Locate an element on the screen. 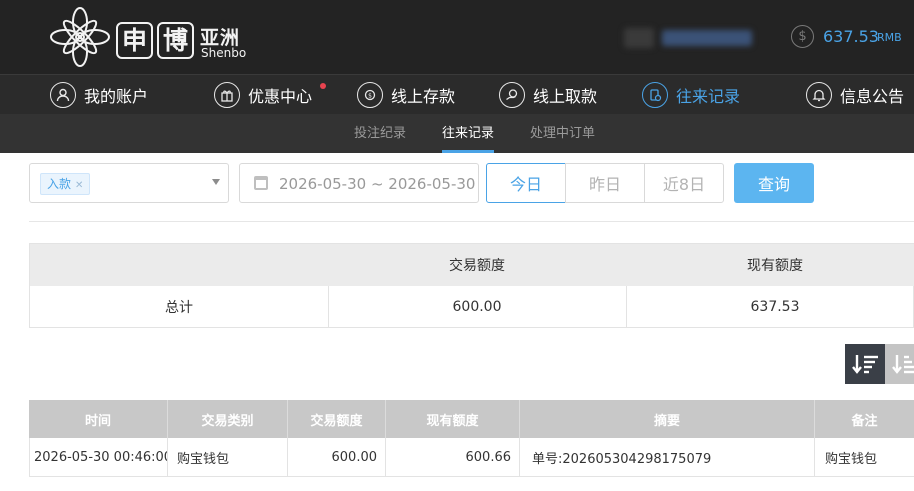 Image resolution: width=914 pixels, height=491 pixels. flower-logo-icon is located at coordinates (80, 37).